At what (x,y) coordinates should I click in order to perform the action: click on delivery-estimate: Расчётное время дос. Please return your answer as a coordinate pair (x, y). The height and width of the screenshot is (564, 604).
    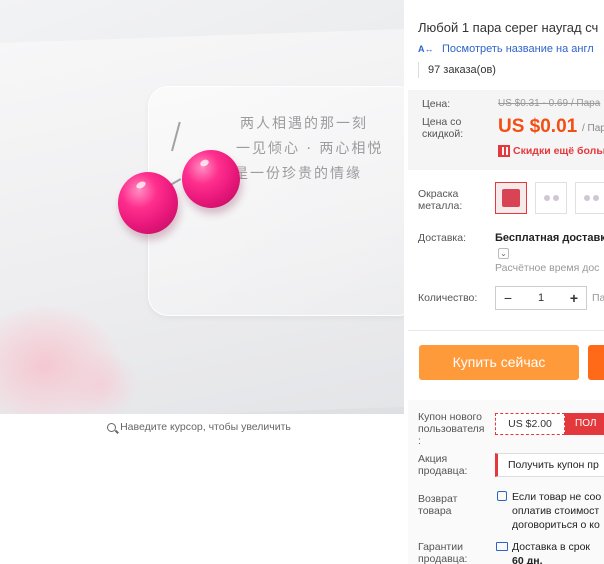
    Looking at the image, I should click on (547, 268).